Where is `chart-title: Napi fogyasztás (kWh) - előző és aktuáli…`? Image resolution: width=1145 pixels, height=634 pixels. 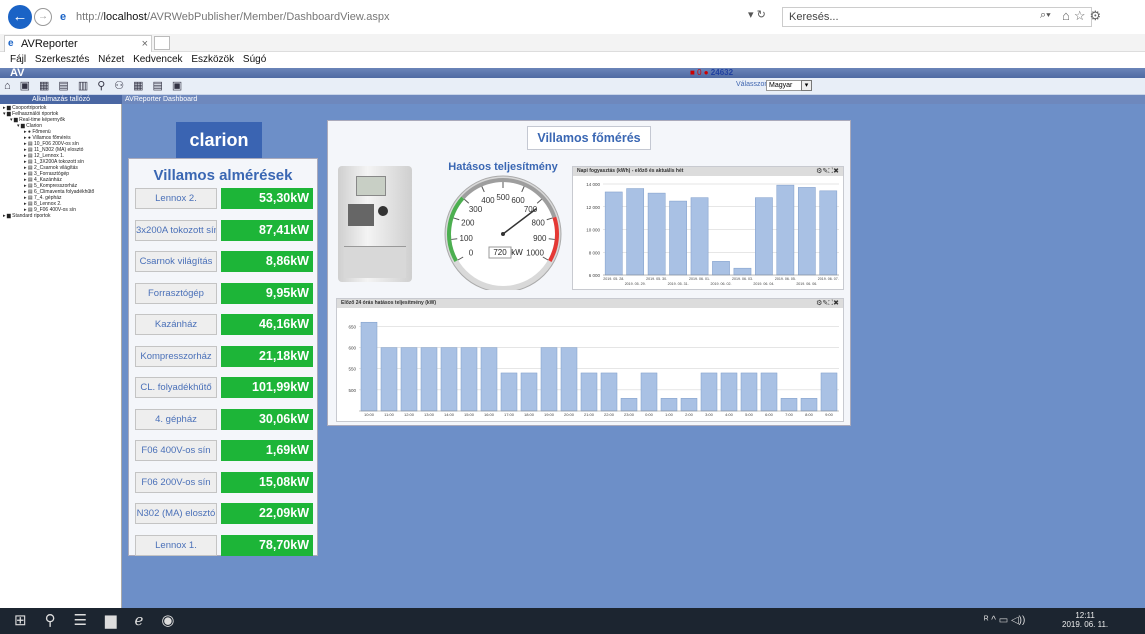
chart-title: Napi fogyasztás (kWh) - előző és aktuáli… is located at coordinates (708, 171).